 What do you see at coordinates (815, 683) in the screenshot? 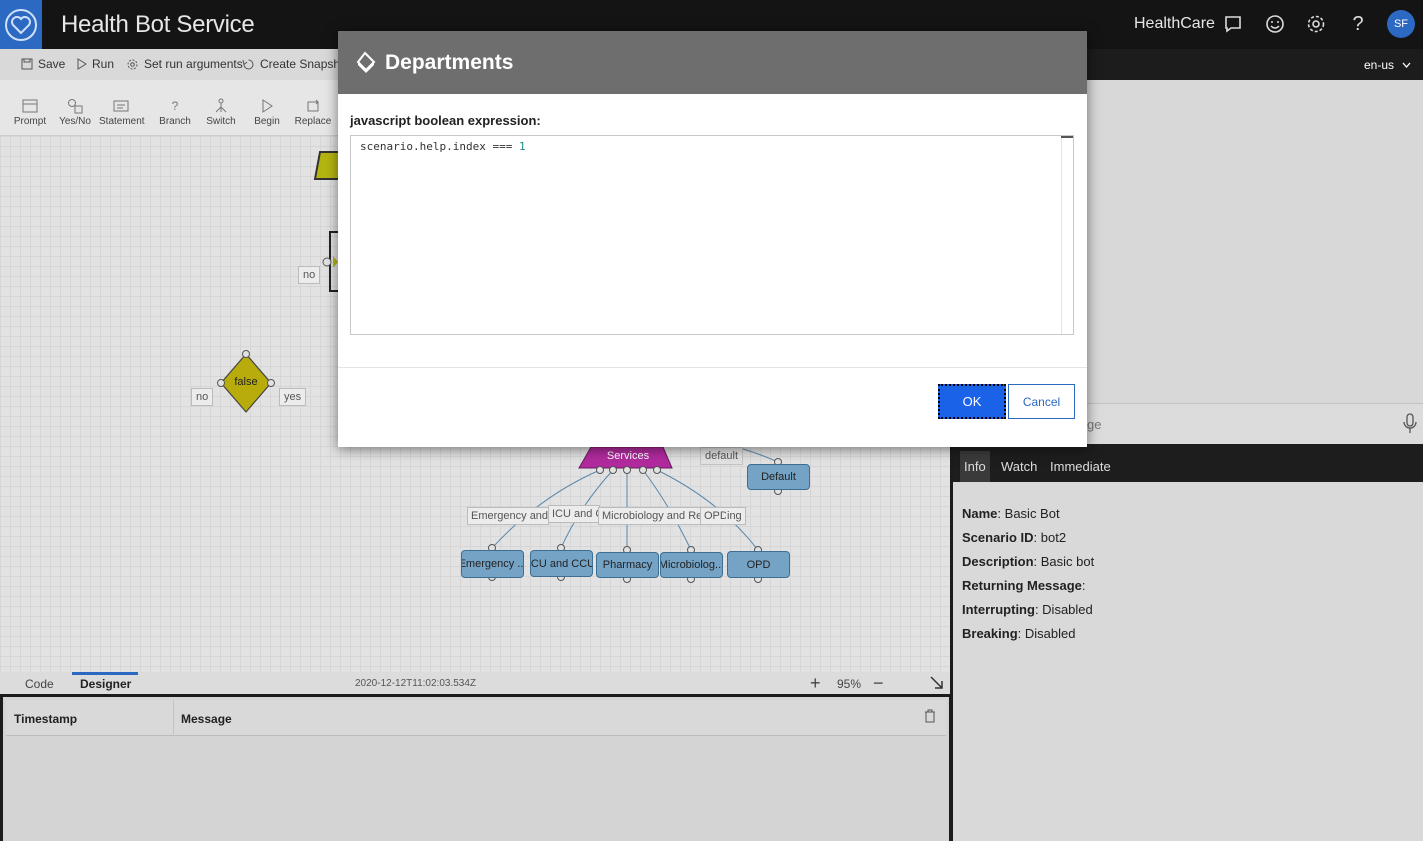
I see `zoom-in-icon: +` at bounding box center [815, 683].